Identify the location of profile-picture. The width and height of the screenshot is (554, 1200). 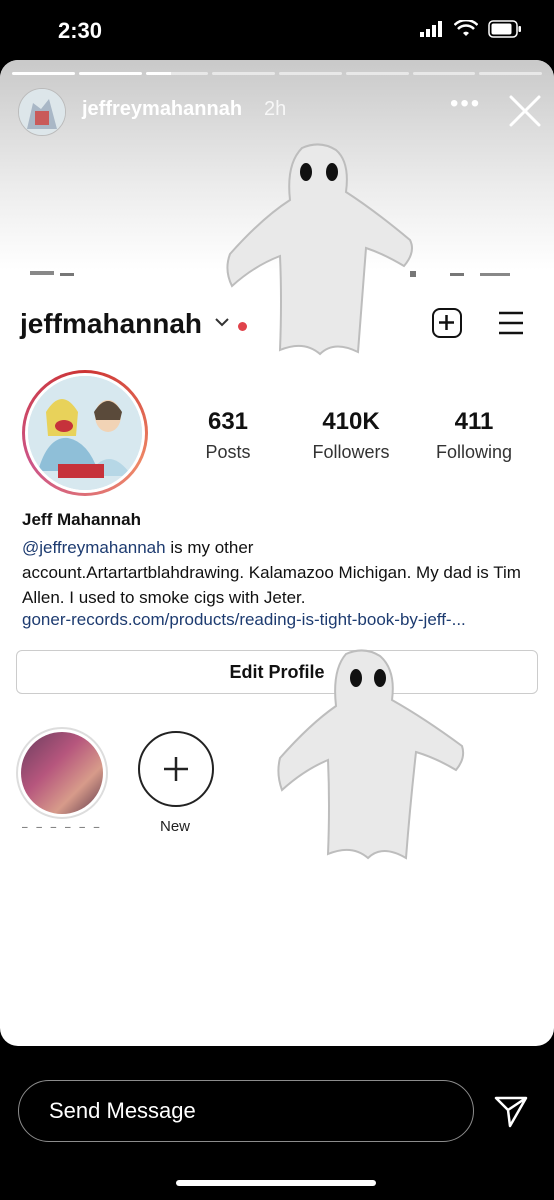
(85, 433).